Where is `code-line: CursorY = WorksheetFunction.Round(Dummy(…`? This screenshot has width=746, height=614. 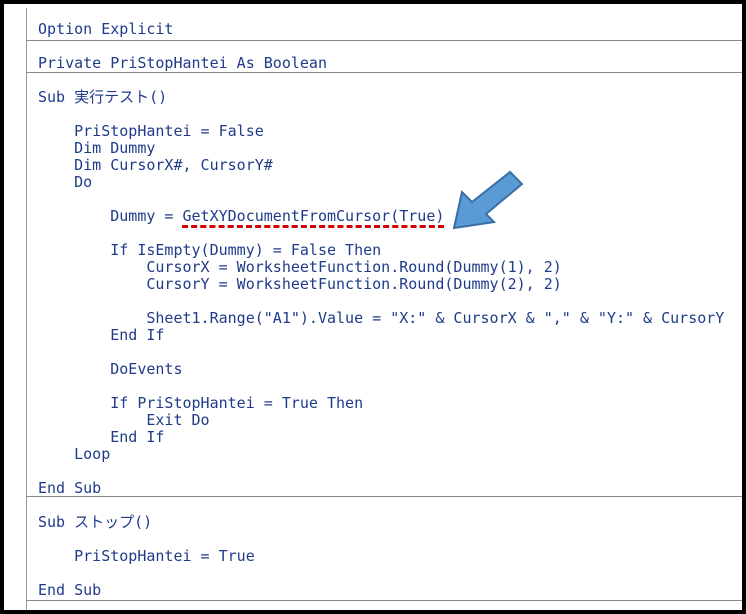
code-line: CursorY = WorksheetFunction.Round(Dummy(… is located at coordinates (300, 284).